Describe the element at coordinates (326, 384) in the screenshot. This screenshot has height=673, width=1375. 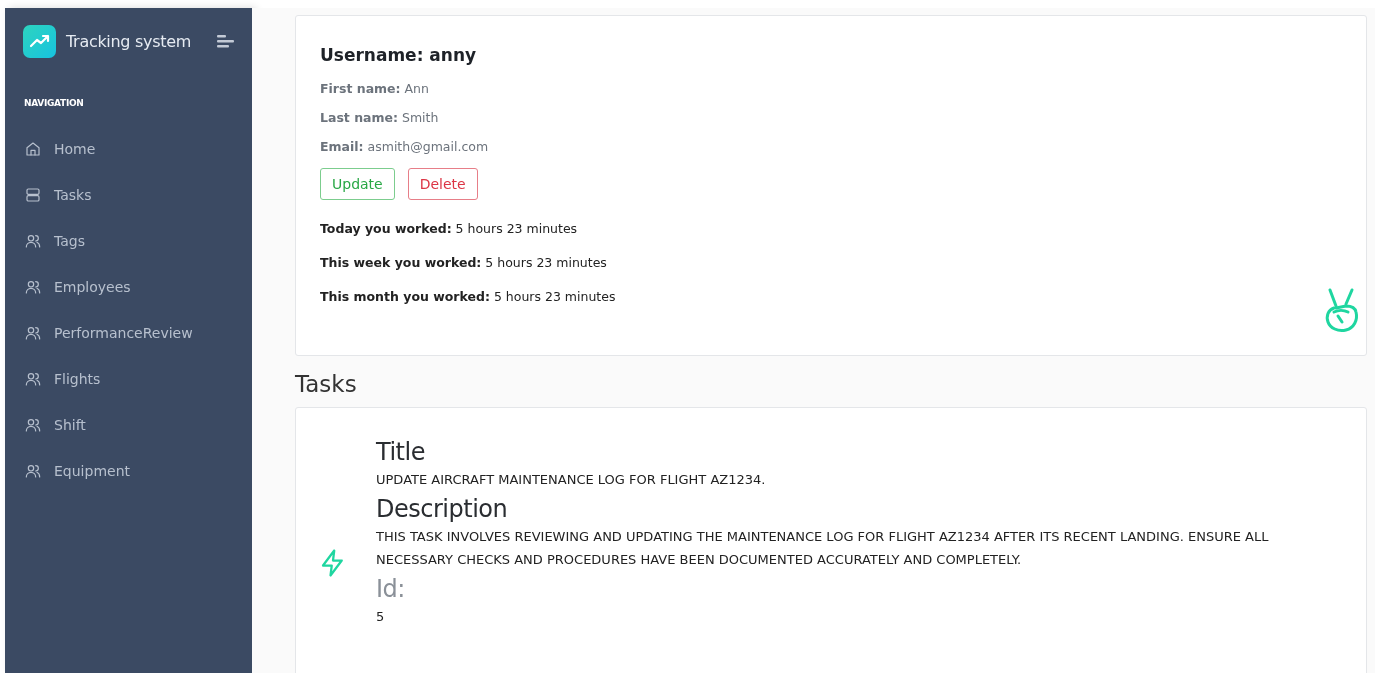
I see `section-heading: Tasks` at that location.